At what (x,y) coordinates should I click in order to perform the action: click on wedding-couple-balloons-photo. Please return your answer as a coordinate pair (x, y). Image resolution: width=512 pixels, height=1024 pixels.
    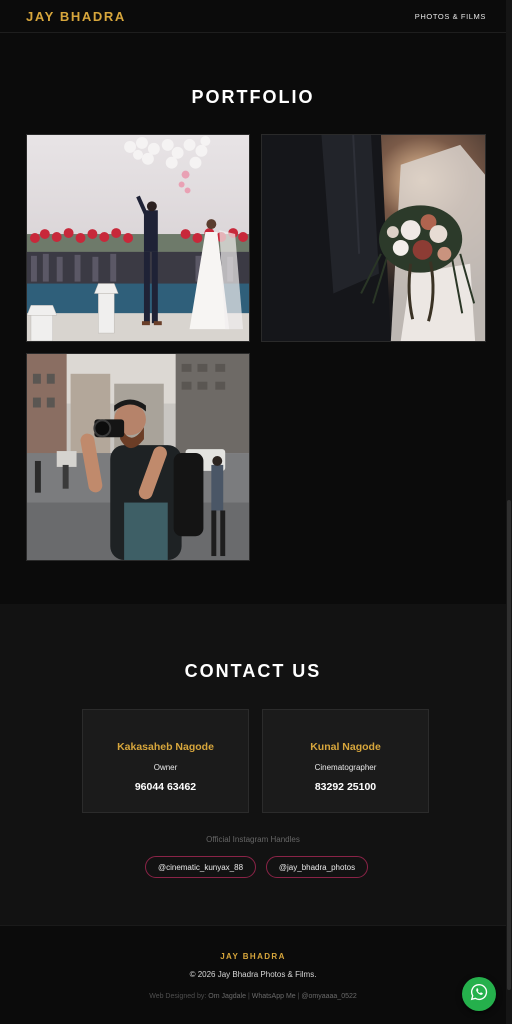
    Looking at the image, I should click on (138, 238).